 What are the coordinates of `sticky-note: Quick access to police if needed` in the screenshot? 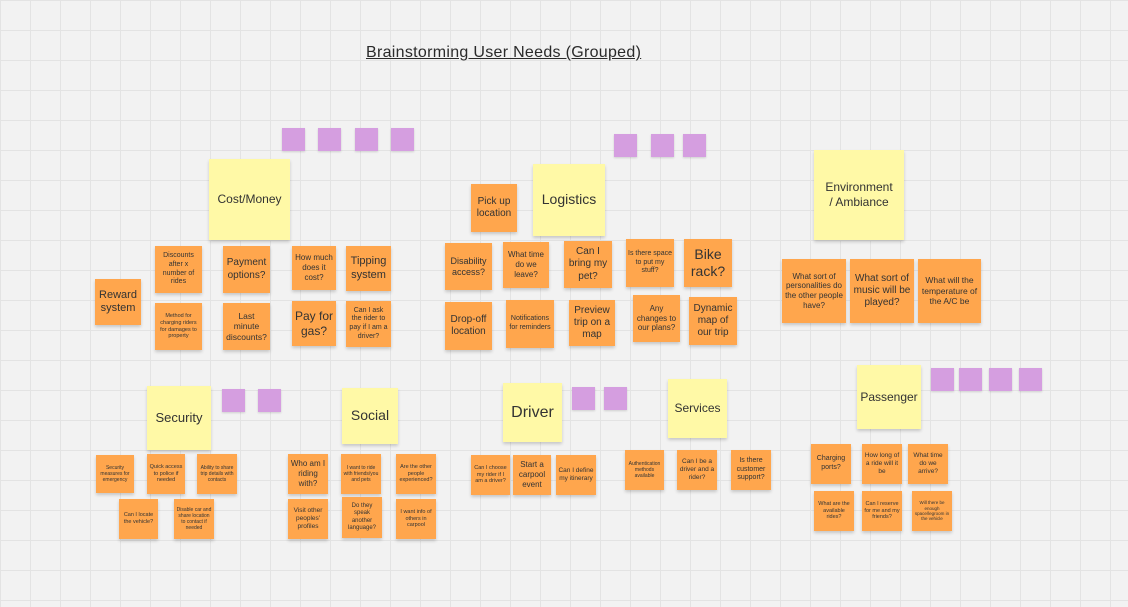 It's located at (166, 474).